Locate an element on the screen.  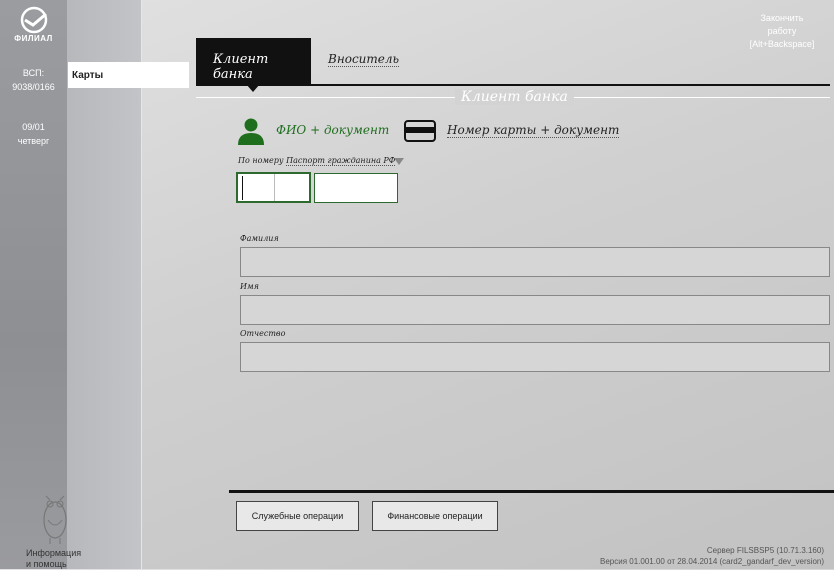
search-mode-card-label: Номер карты + документ is located at coordinates (533, 130).